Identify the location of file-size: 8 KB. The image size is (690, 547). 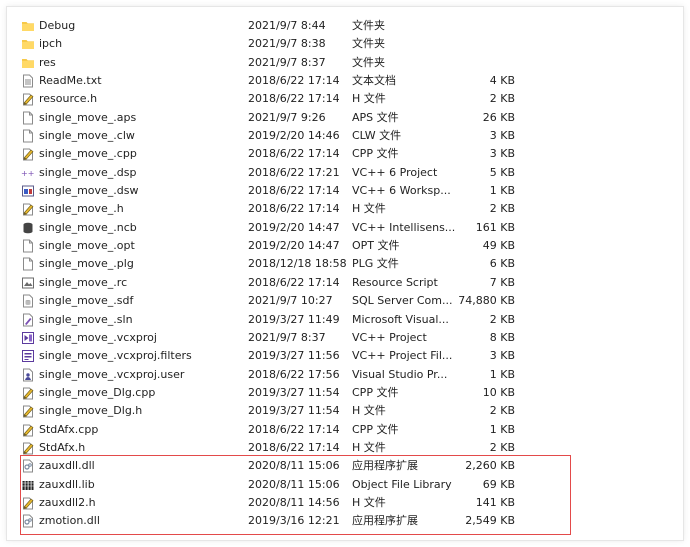
(502, 337).